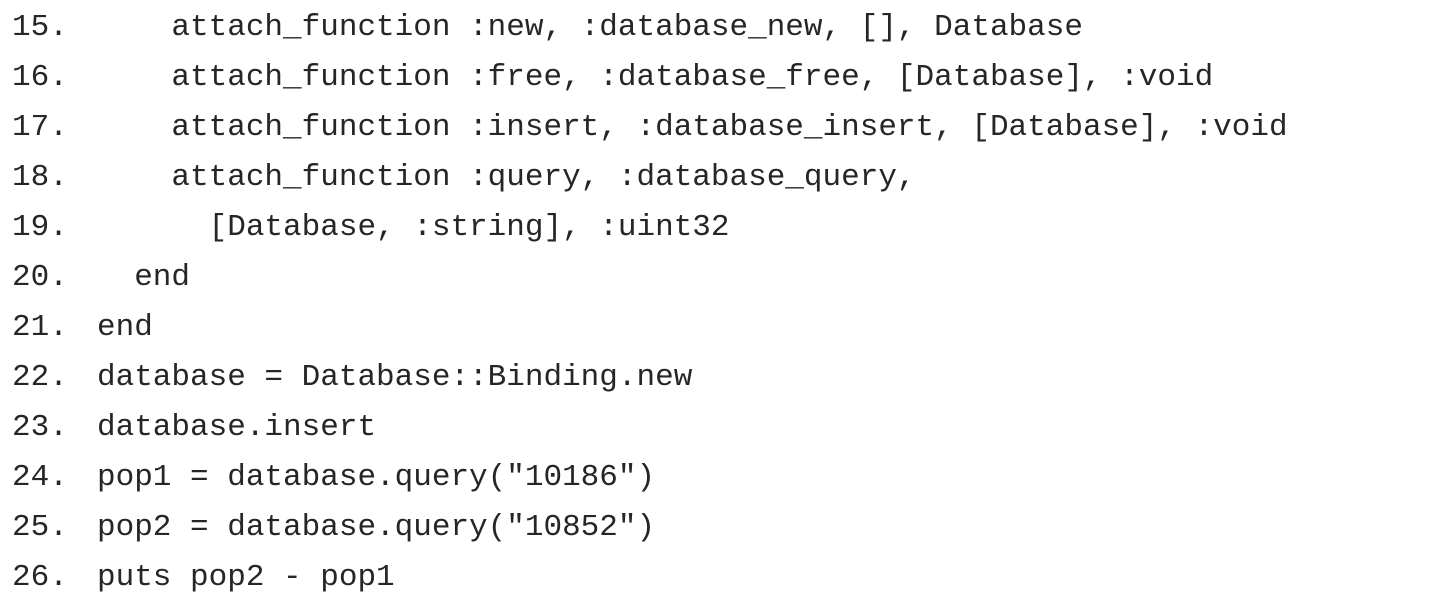  I want to click on code-line: 23. database.insert, so click(730, 428).